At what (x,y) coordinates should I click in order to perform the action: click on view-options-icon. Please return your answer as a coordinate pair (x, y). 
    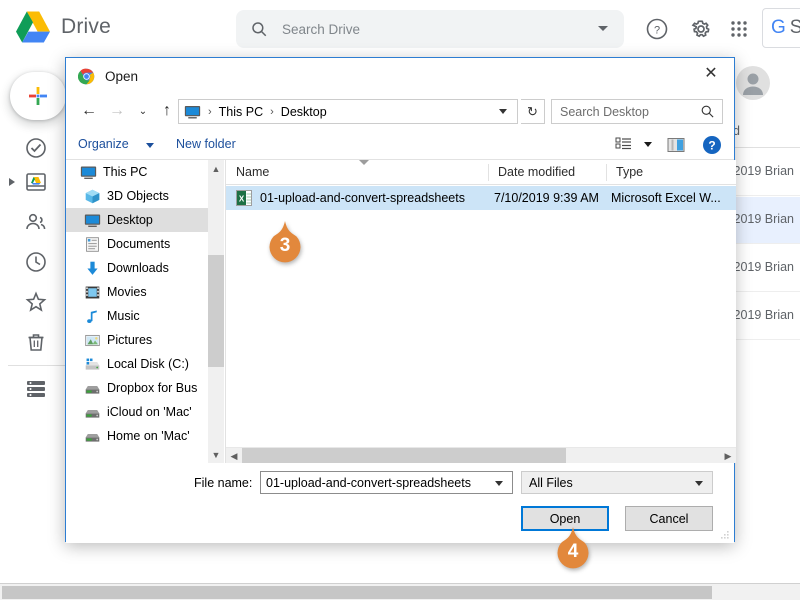
    Looking at the image, I should click on (624, 145).